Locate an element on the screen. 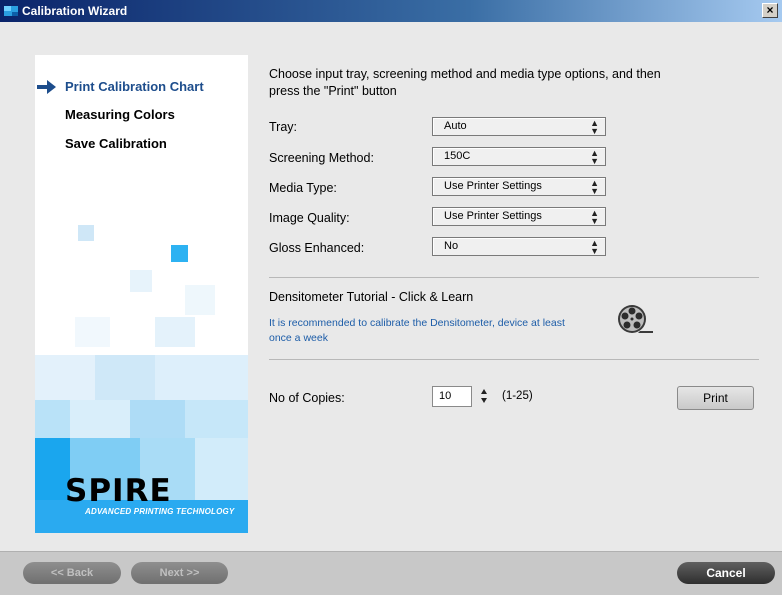  media-type-select: Use Printer Settings ▲ ▼ is located at coordinates (519, 186).